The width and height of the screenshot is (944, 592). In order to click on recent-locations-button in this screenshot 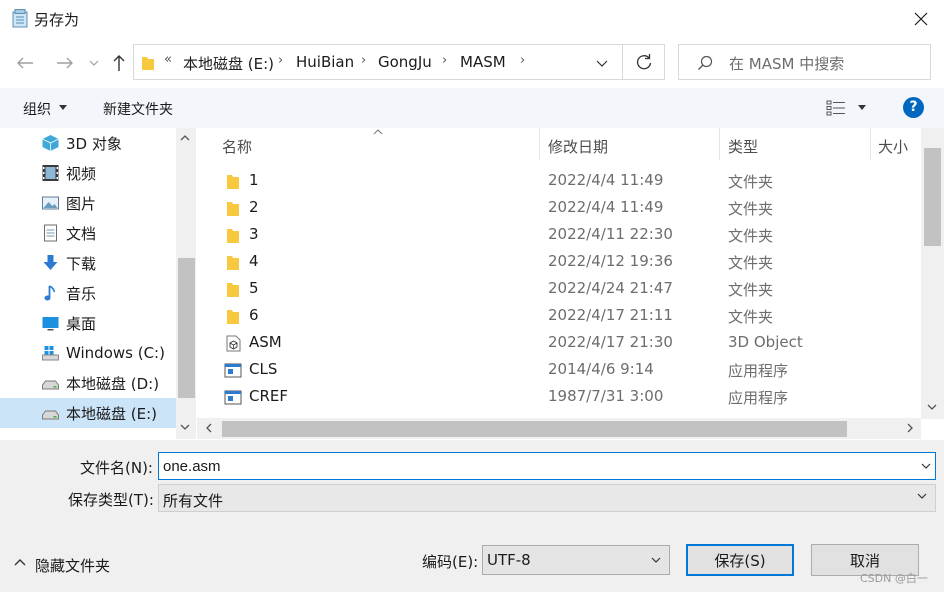, I will do `click(94, 63)`.